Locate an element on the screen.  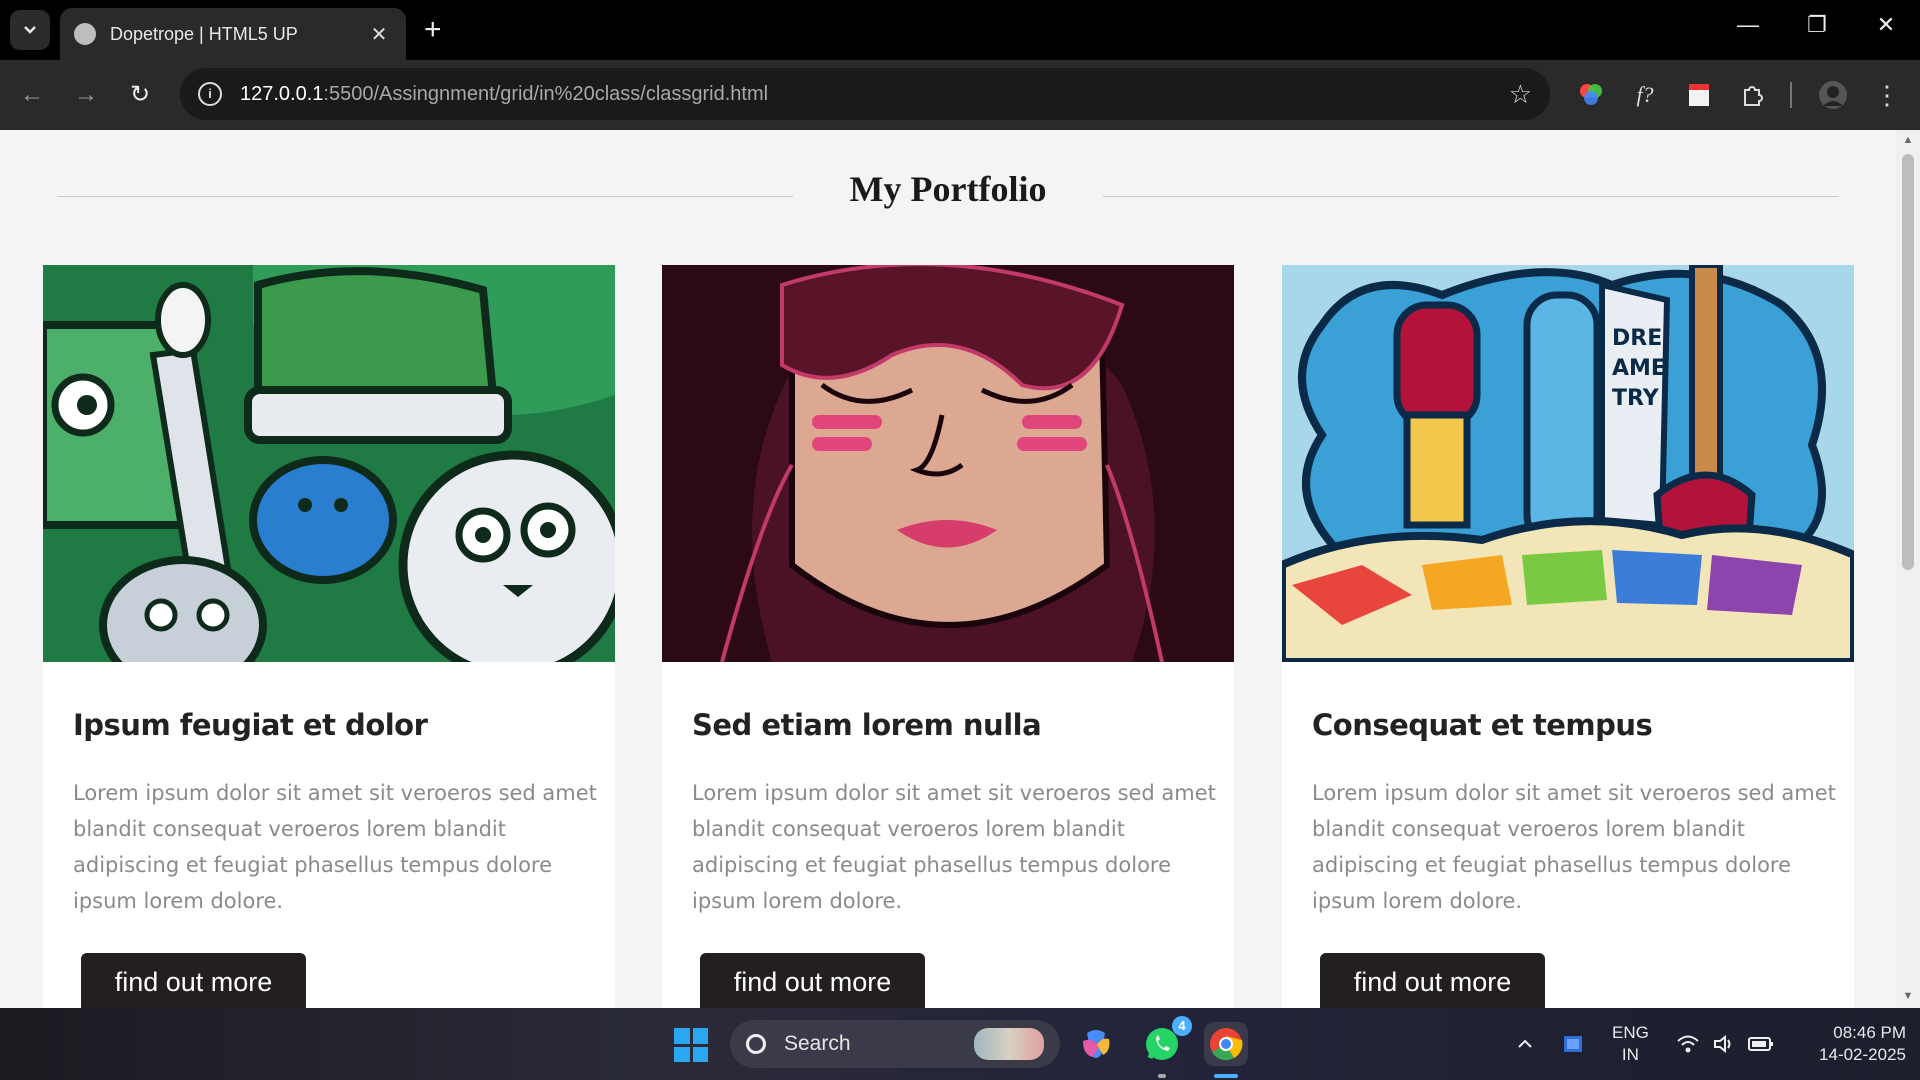
show-hidden-icons-button is located at coordinates (1525, 1044).